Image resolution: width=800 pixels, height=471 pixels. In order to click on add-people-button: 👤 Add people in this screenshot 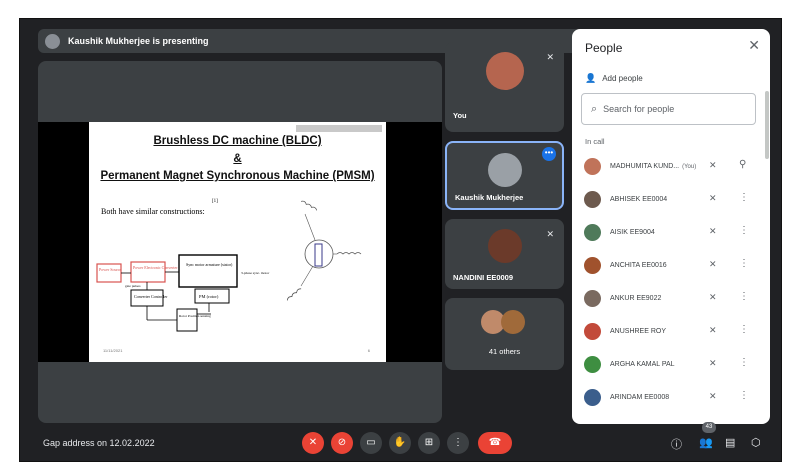, I will do `click(614, 78)`.